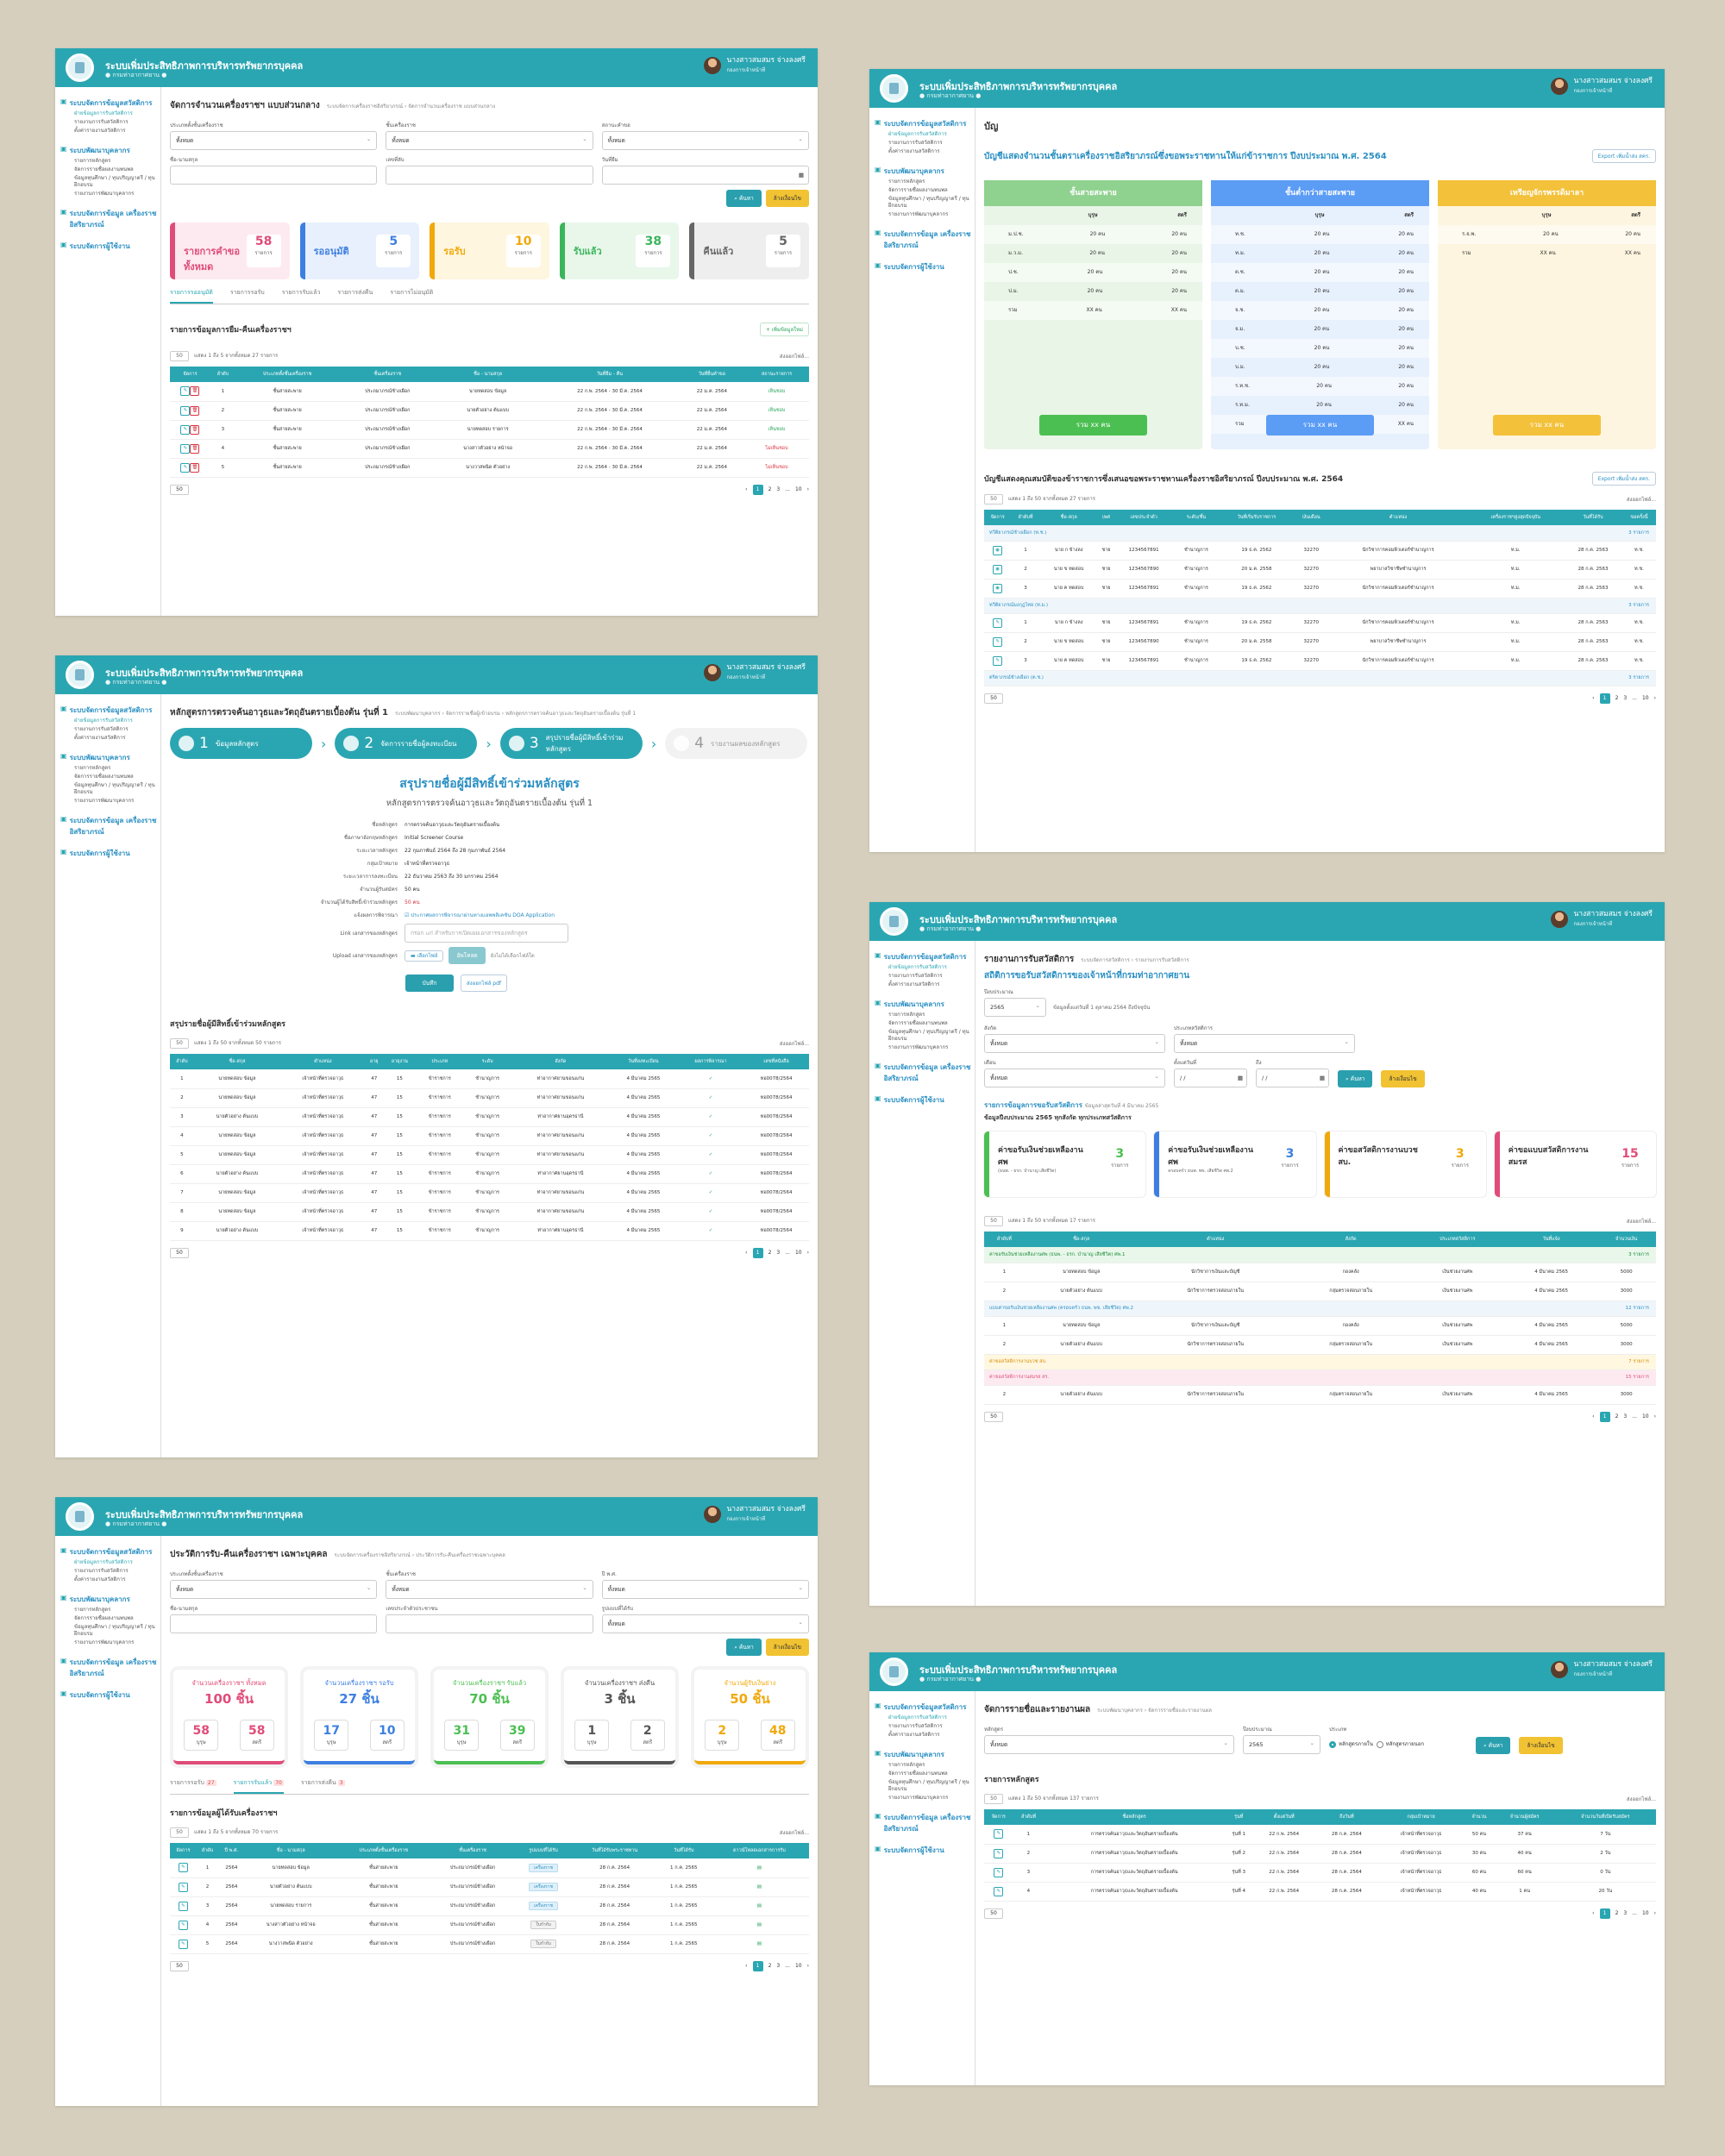 The image size is (1725, 2156). Describe the element at coordinates (302, 296) in the screenshot. I see `tab-2: รายการรับแล้ว` at that location.